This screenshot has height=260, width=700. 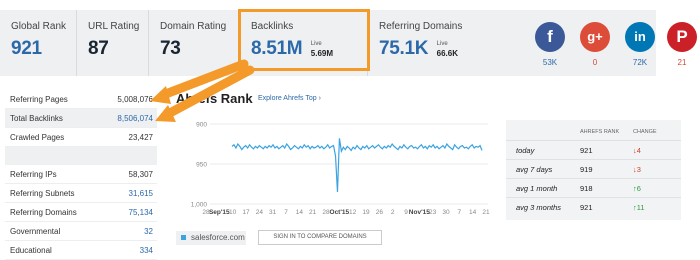 What do you see at coordinates (202, 90) in the screenshot?
I see `annotation-arrows` at bounding box center [202, 90].